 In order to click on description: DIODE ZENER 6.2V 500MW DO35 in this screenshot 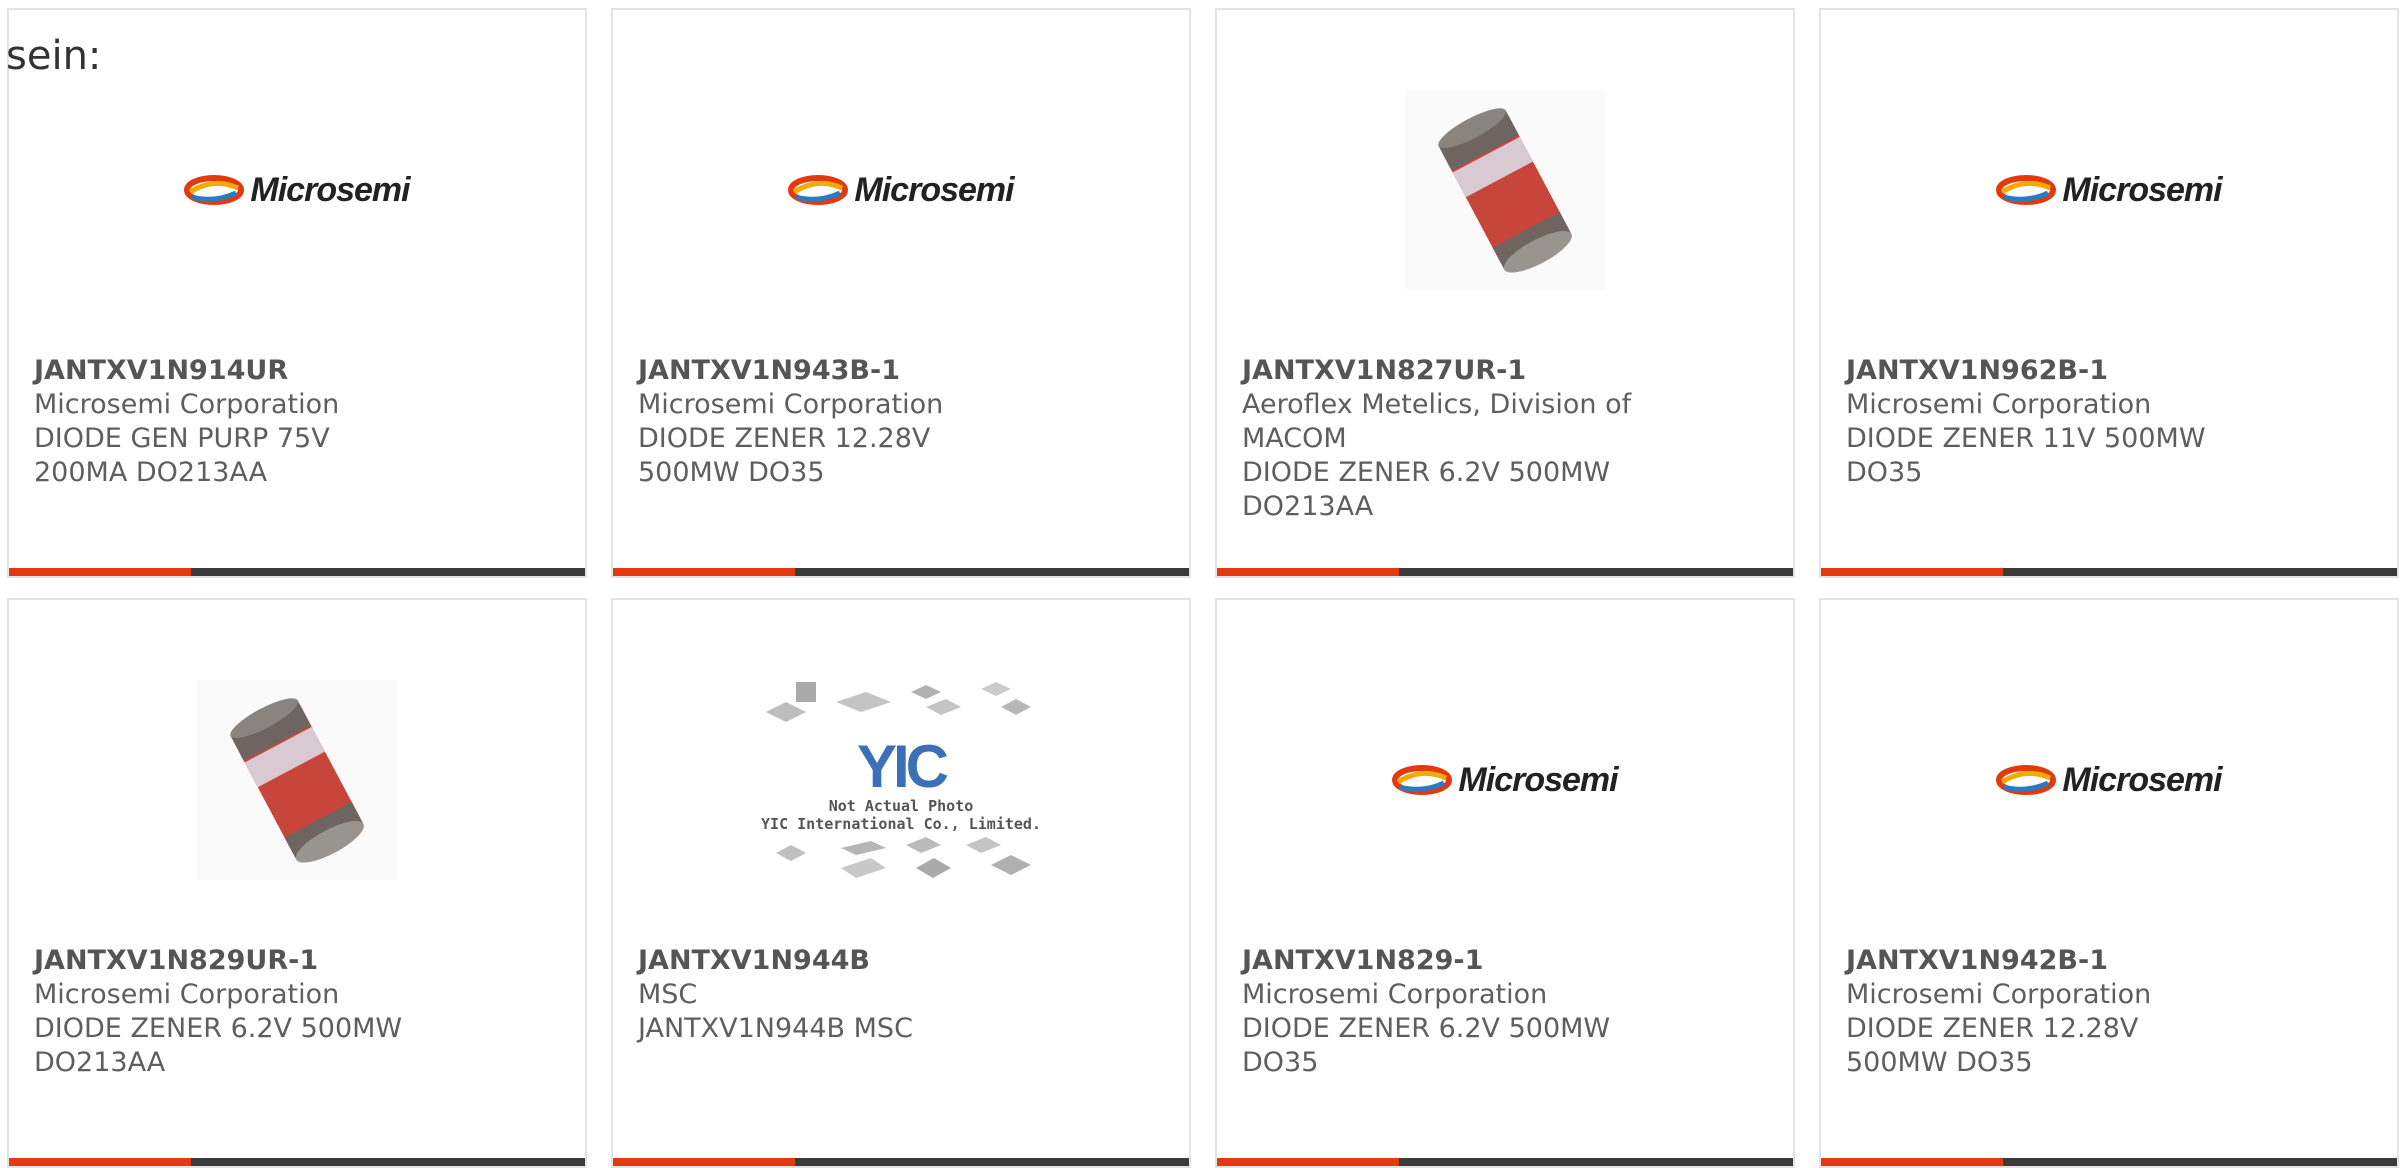, I will do `click(1426, 1045)`.